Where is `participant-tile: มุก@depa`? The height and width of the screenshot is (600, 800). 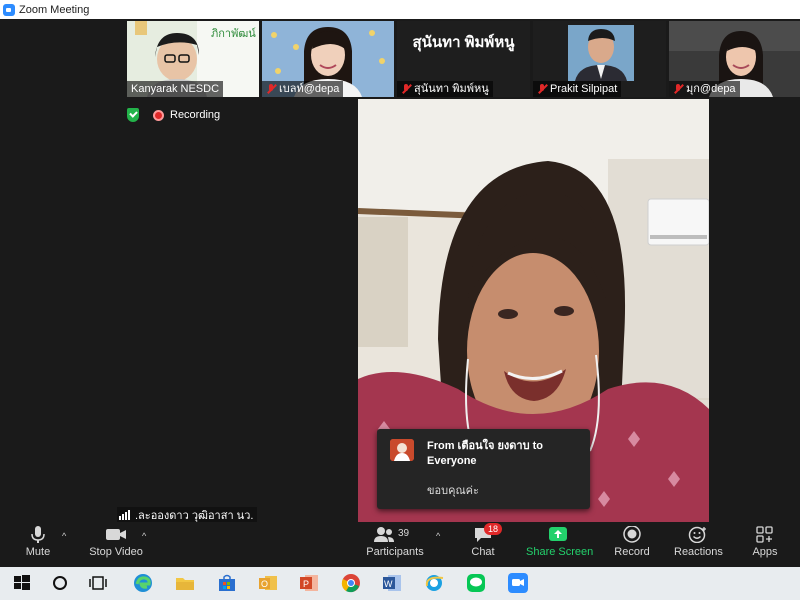 participant-tile: มุก@depa is located at coordinates (734, 59).